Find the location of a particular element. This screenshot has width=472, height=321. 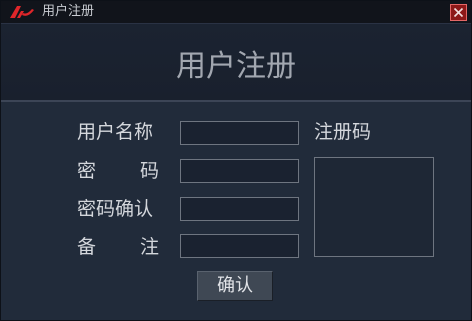

password-label-char-1: 密 is located at coordinates (87, 171).